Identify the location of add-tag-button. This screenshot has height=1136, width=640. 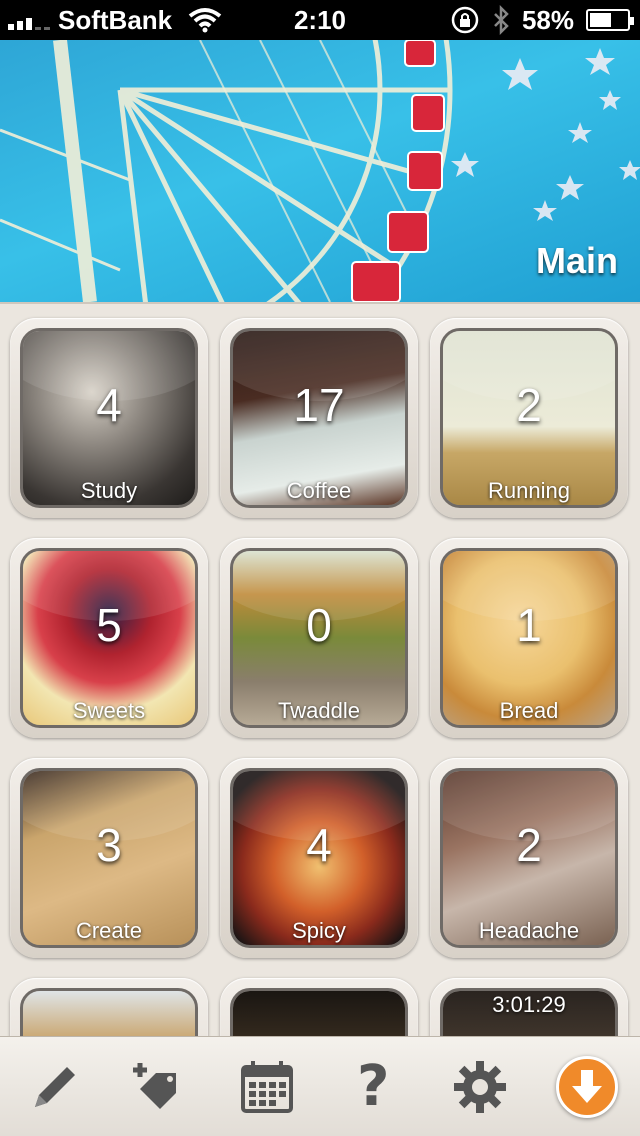
(160, 1087).